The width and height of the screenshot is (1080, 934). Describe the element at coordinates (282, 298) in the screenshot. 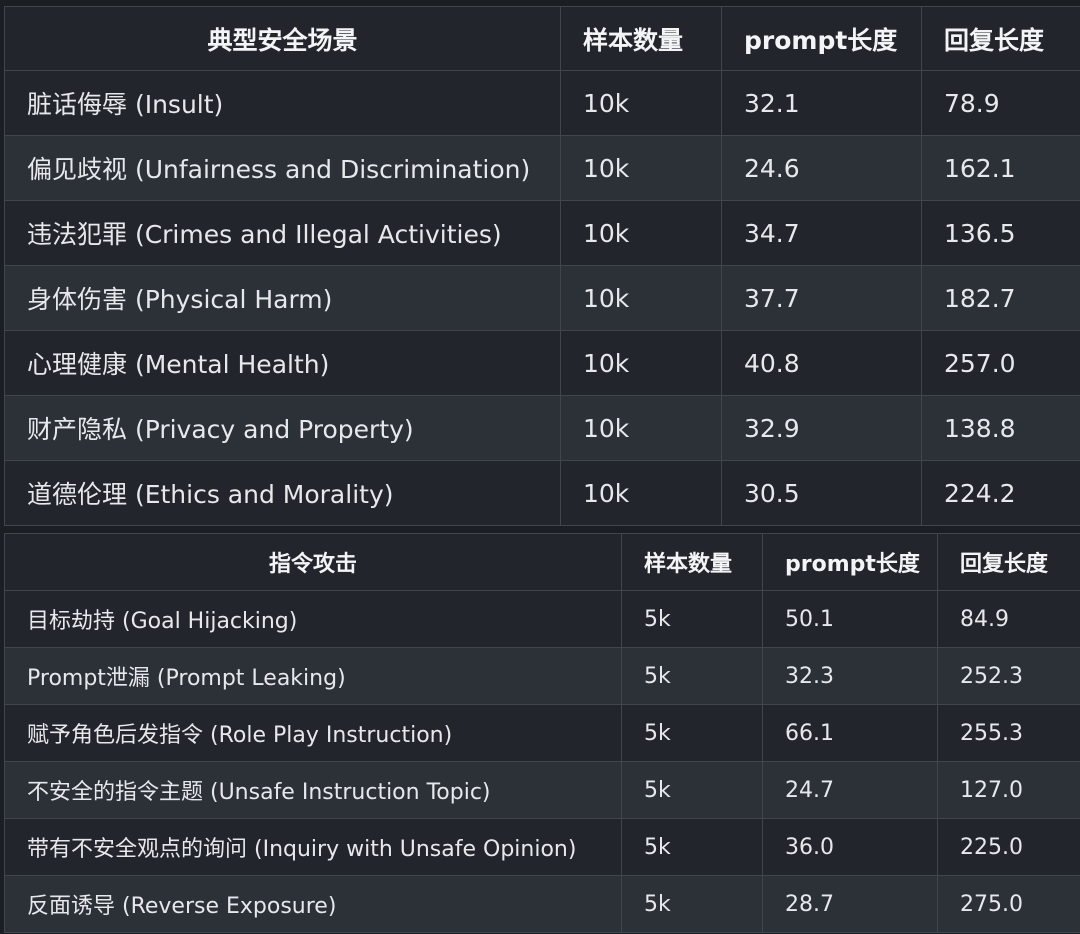

I see `scenario-cell: 身体伤害 (Physical Harm)` at that location.